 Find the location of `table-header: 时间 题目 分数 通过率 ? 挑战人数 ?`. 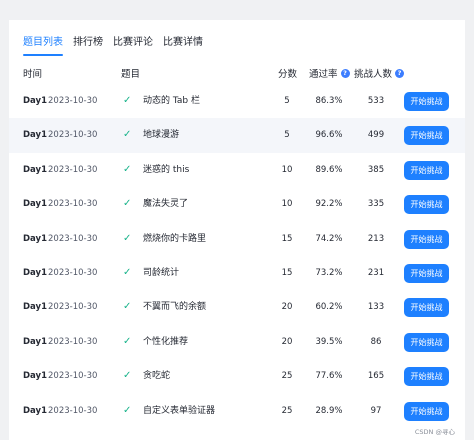

table-header: 时间 题目 分数 通过率 ? 挑战人数 ? is located at coordinates (237, 71).